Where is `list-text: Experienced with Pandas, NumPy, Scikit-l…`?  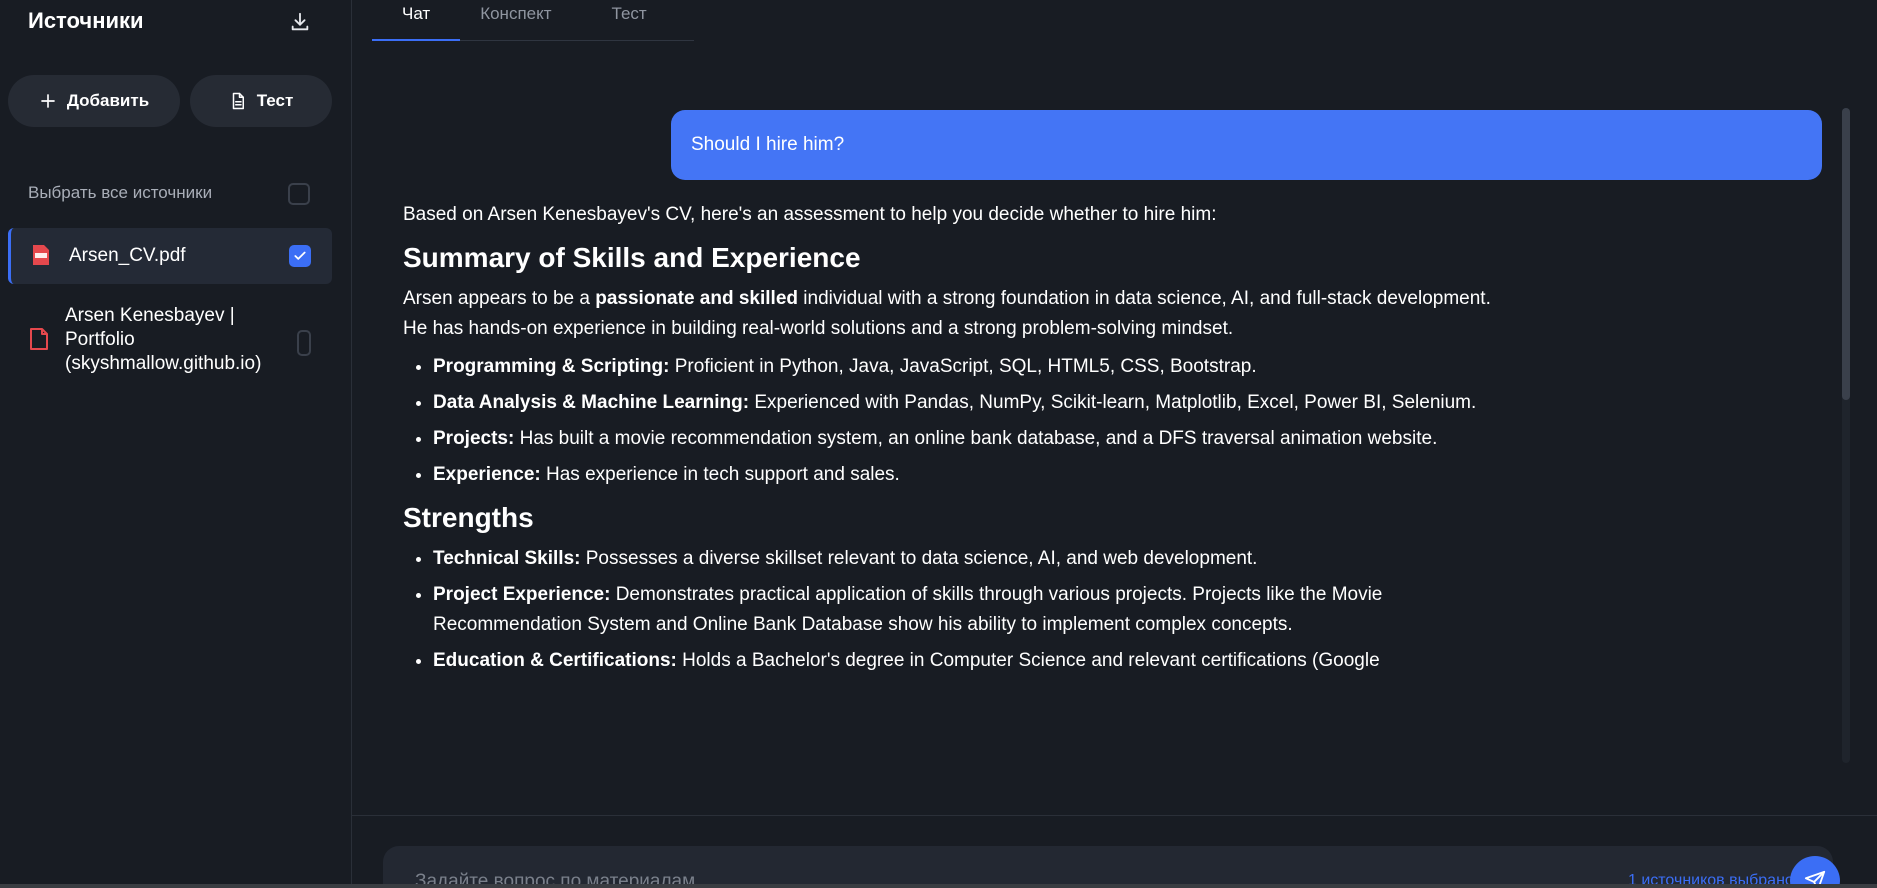 list-text: Experienced with Pandas, NumPy, Scikit-l… is located at coordinates (1113, 402).